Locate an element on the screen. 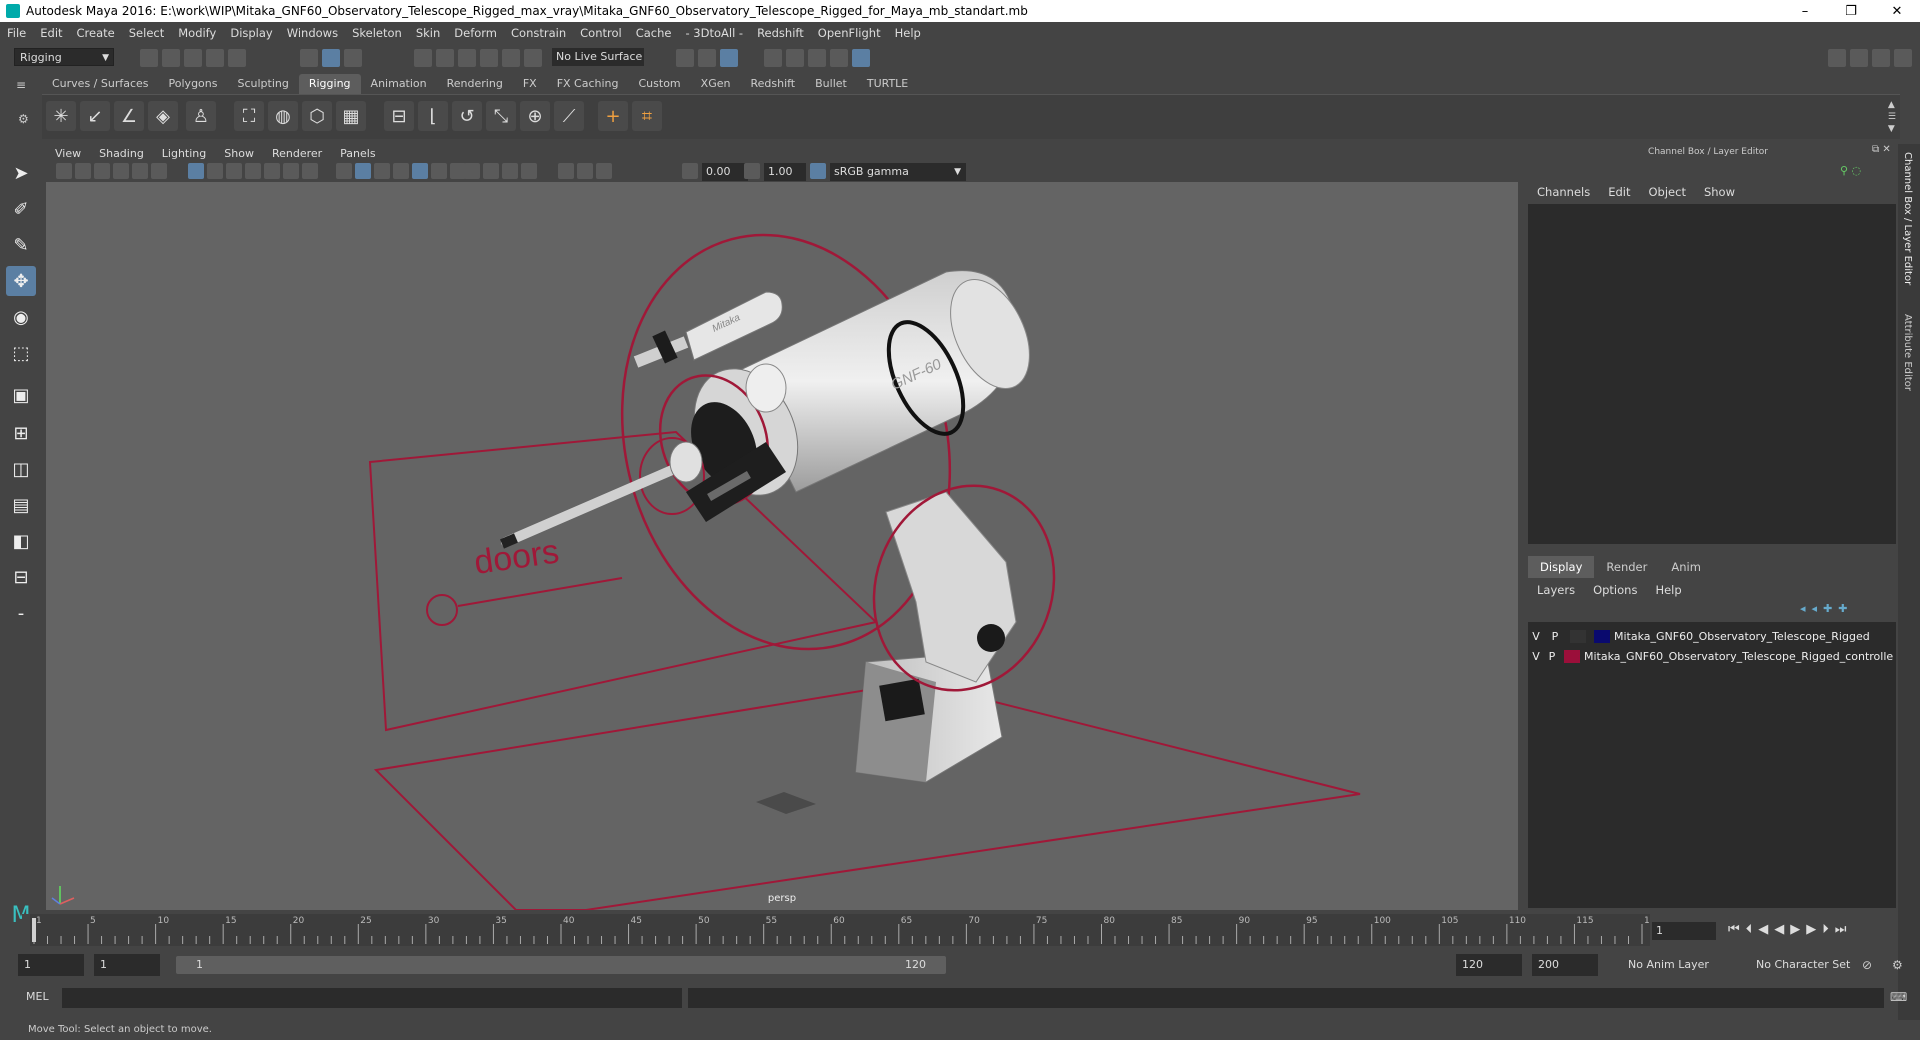 The width and height of the screenshot is (1920, 1040). animation-start-field: 1 is located at coordinates (51, 965).